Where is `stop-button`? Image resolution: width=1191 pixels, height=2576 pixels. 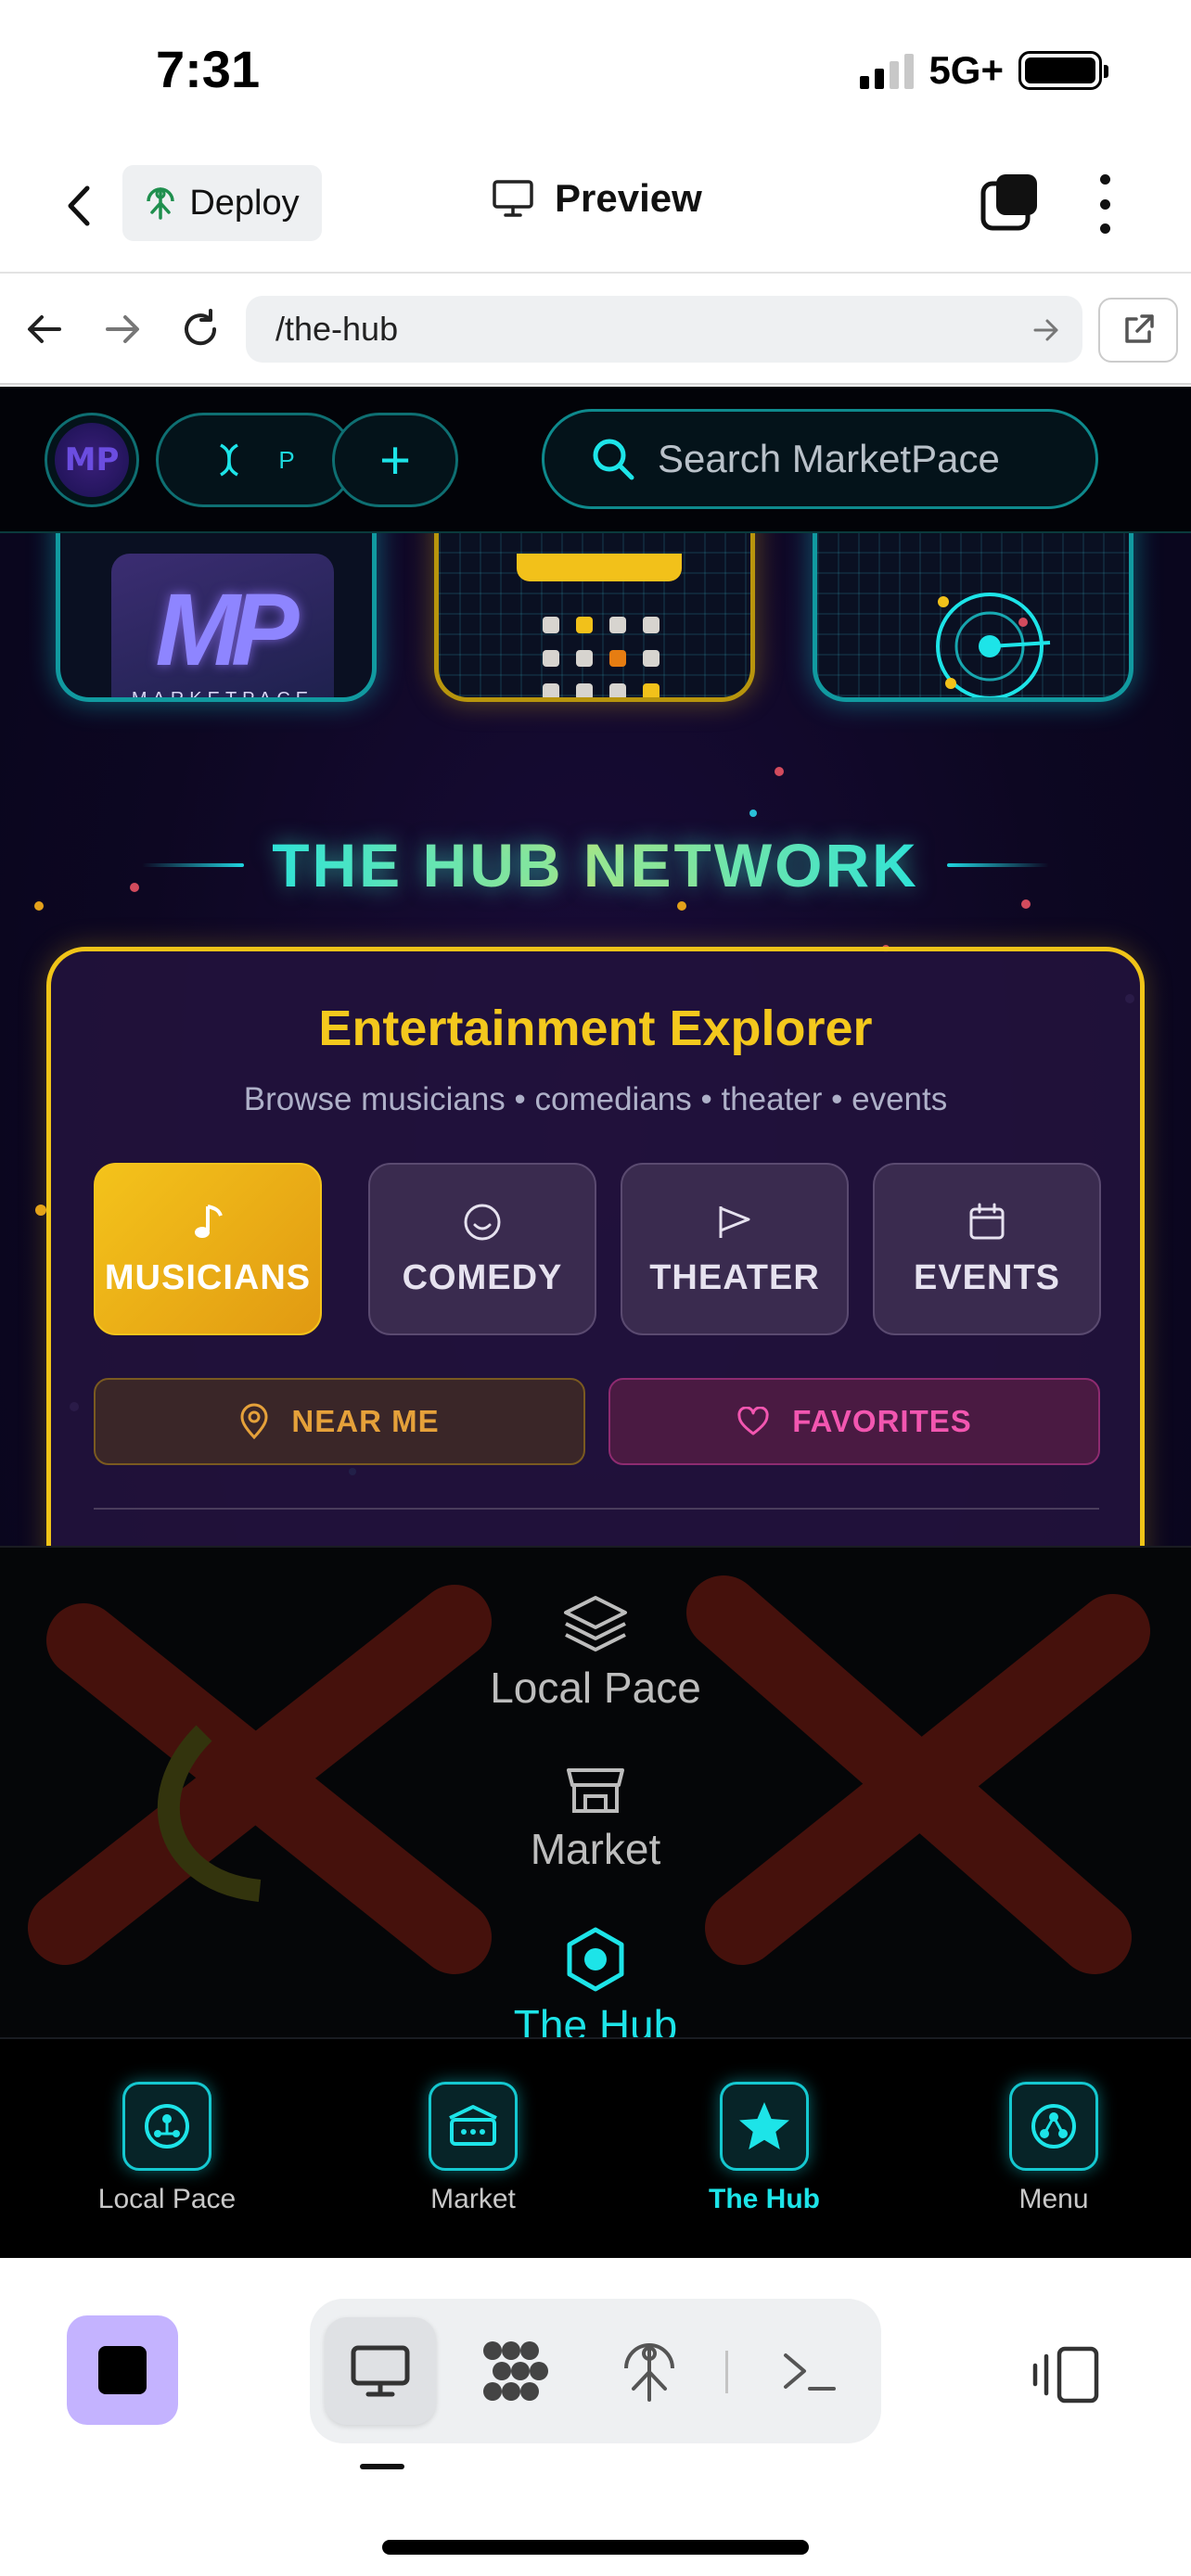 stop-button is located at coordinates (122, 2370).